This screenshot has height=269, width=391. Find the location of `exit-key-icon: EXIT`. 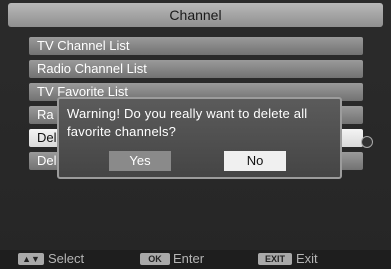

exit-key-icon: EXIT is located at coordinates (275, 259).